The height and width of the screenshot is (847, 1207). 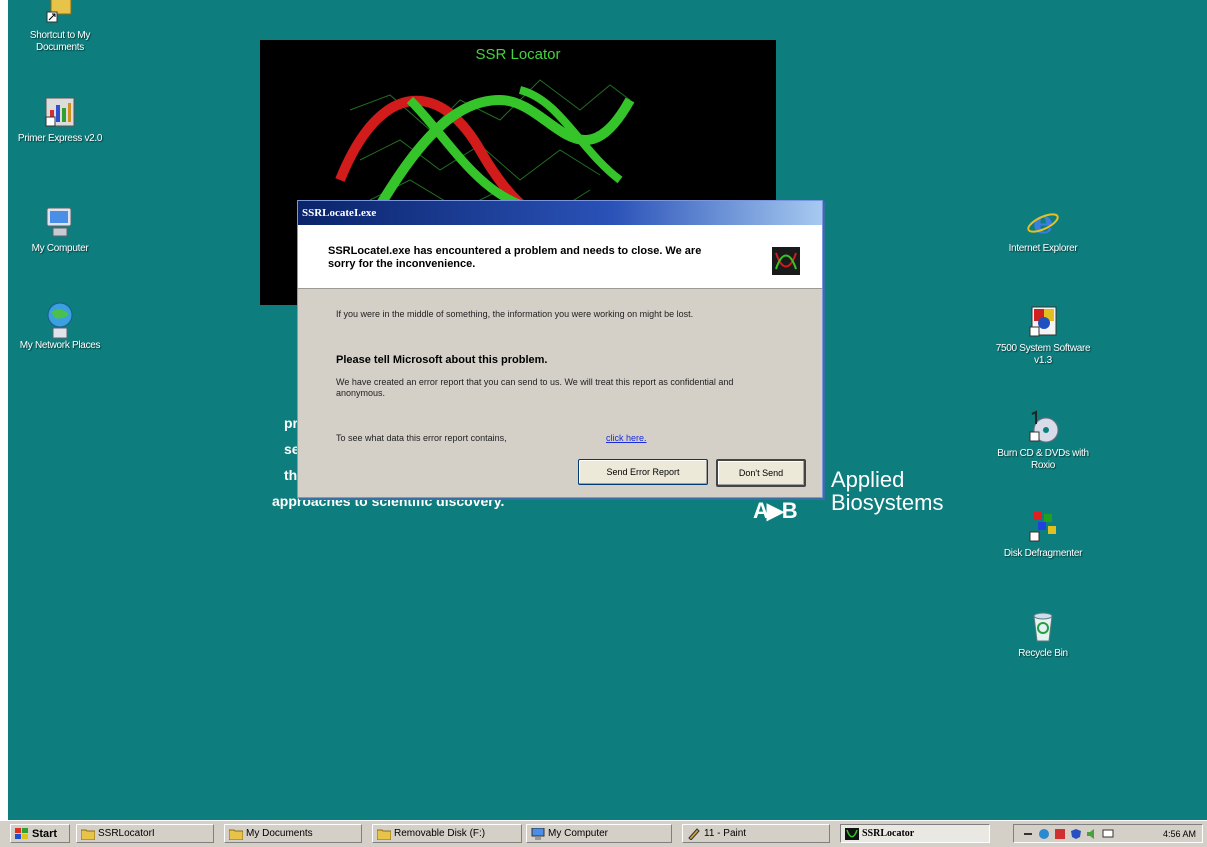 What do you see at coordinates (45, 833) in the screenshot?
I see `start-label: start` at bounding box center [45, 833].